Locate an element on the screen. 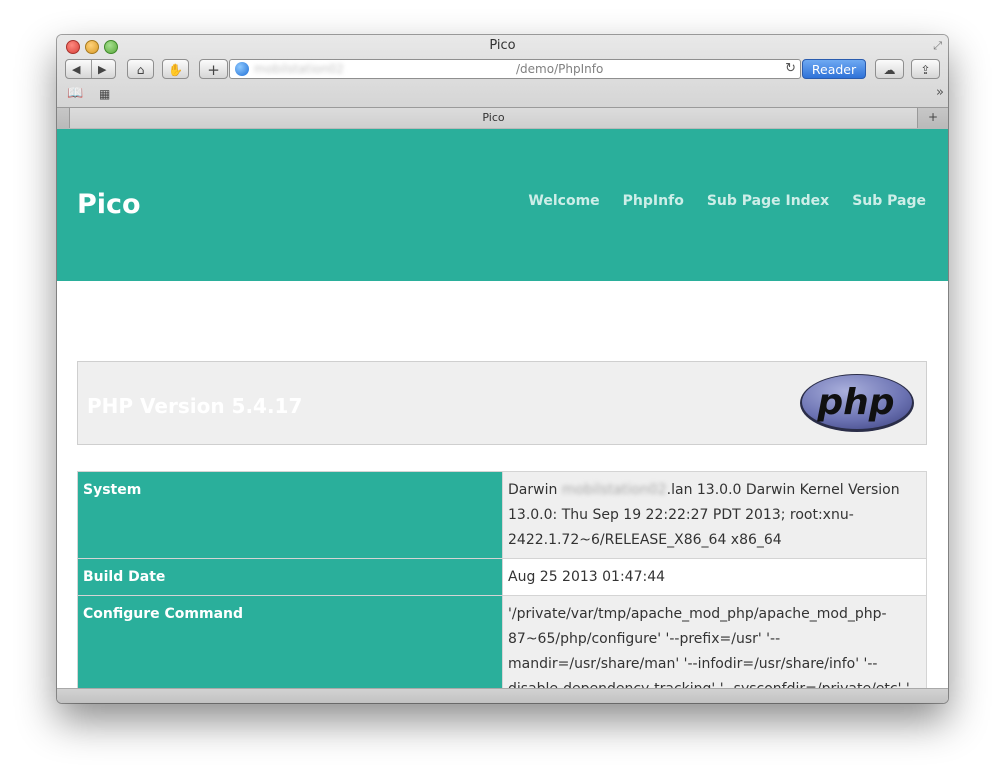 This screenshot has height=783, width=1005. row-key: Configure Command is located at coordinates (290, 642).